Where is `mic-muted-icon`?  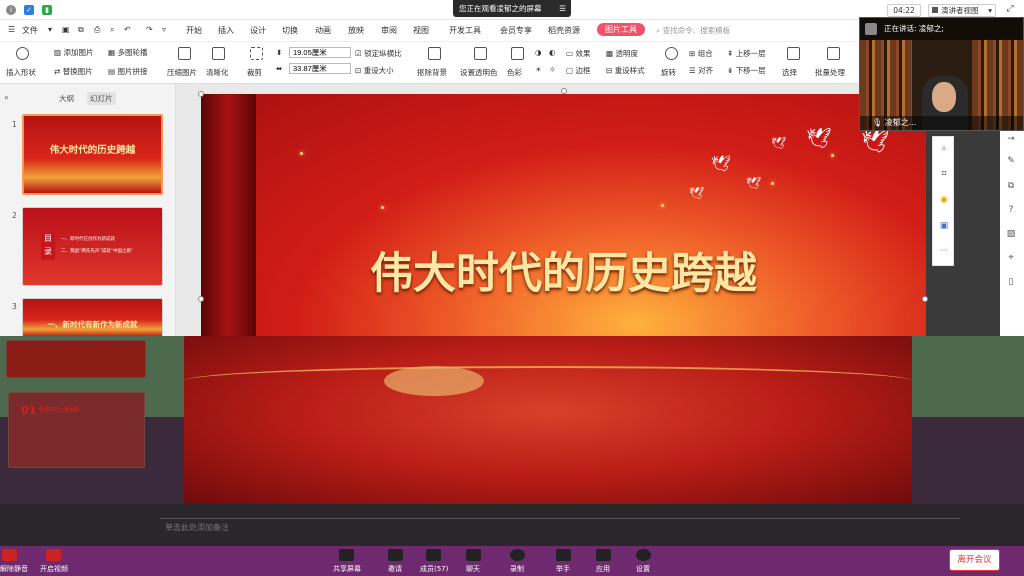
mic-muted-icon is located at coordinates (9, 555).